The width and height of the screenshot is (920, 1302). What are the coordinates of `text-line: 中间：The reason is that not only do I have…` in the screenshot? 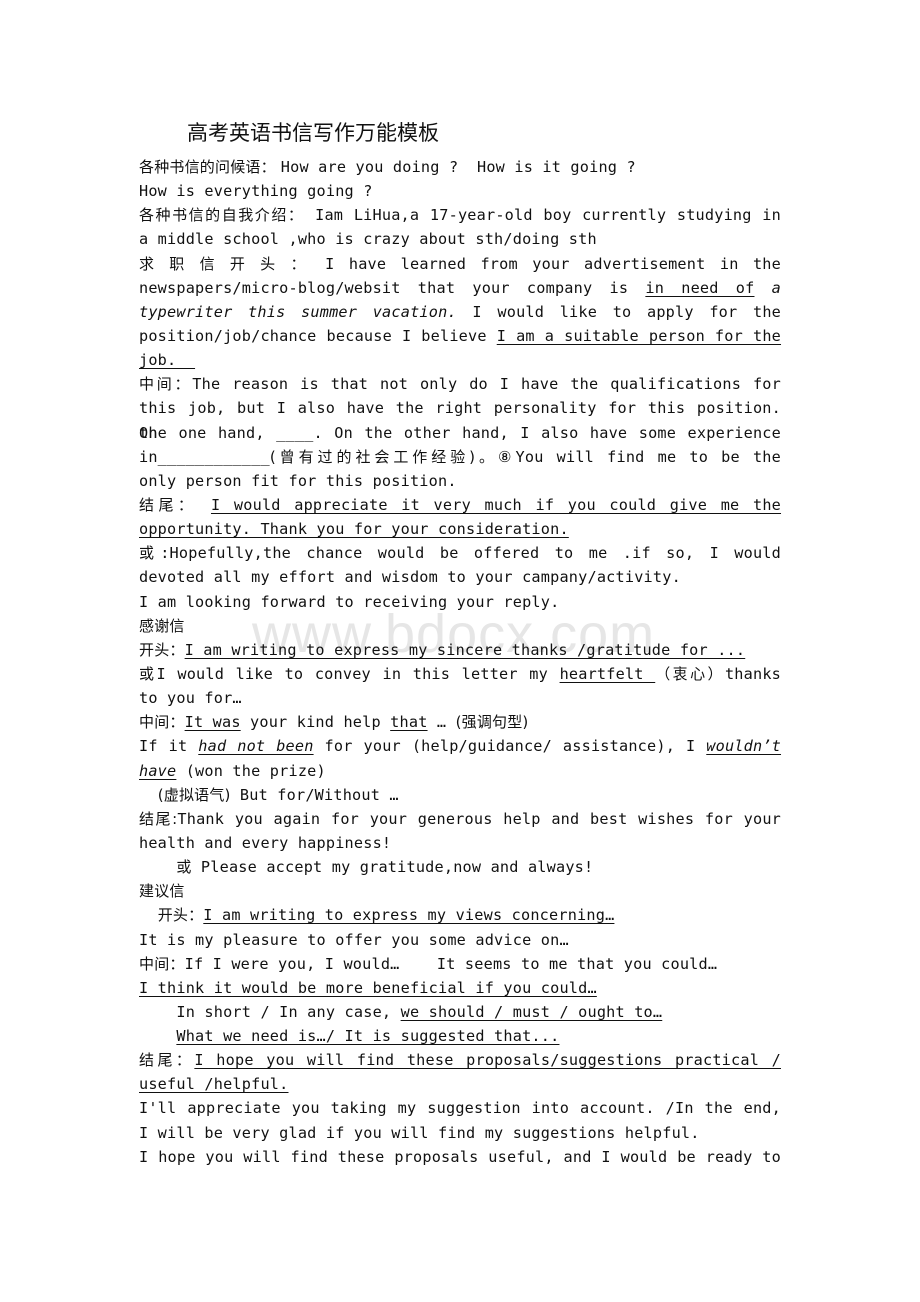 It's located at (460, 384).